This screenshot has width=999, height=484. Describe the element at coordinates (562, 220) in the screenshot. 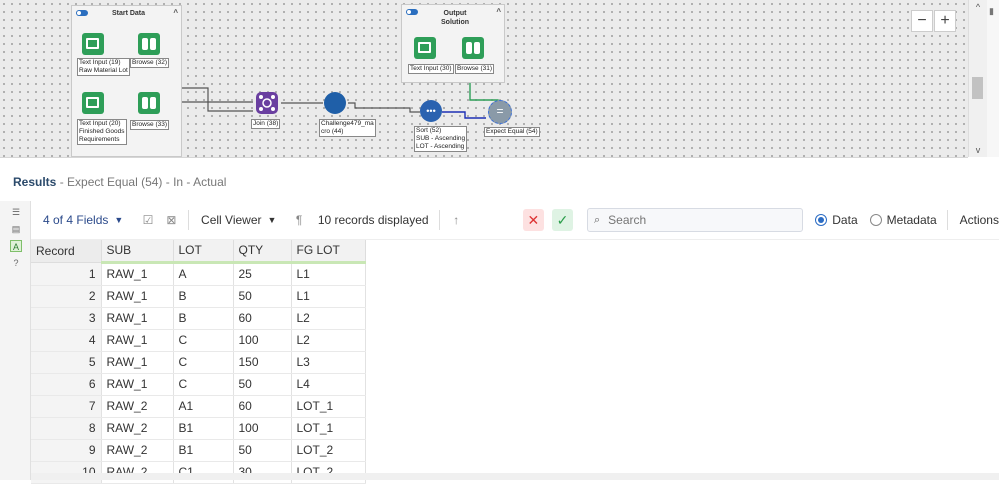

I see `check-icon: ✓` at that location.